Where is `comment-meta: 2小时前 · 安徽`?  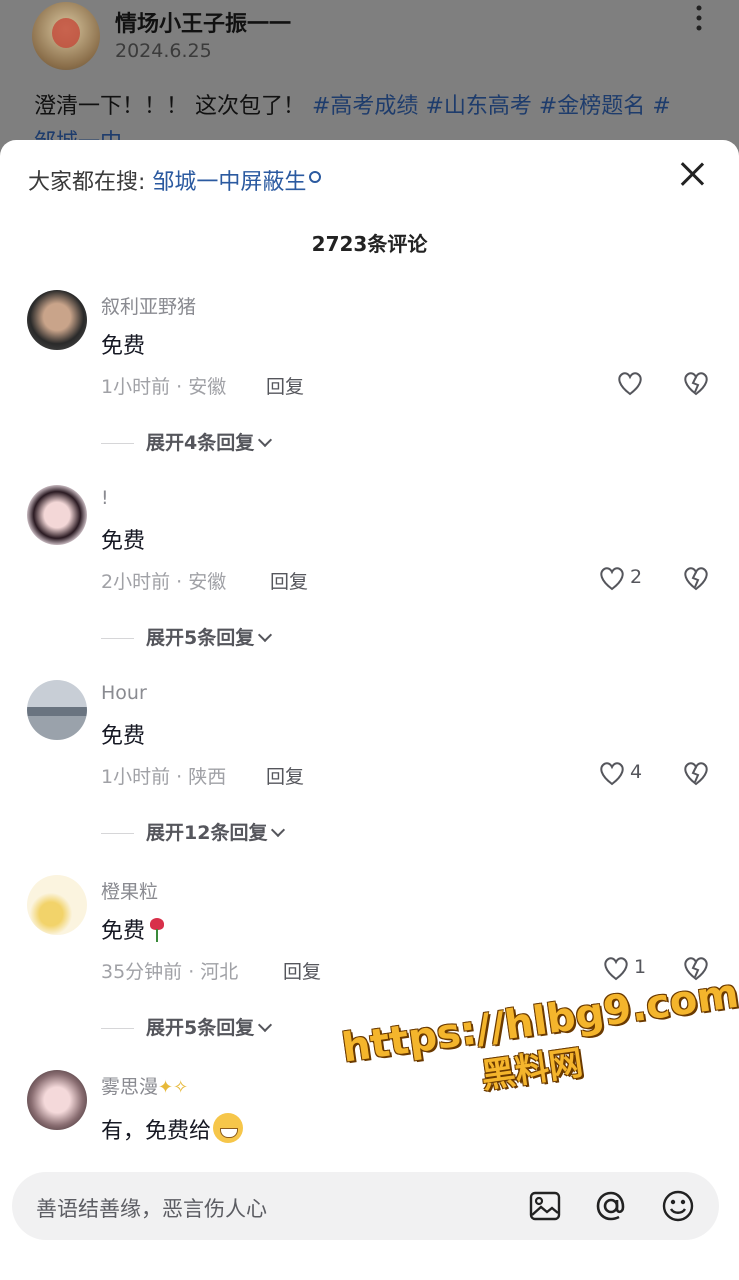
comment-meta: 2小时前 · 安徽 is located at coordinates (164, 582).